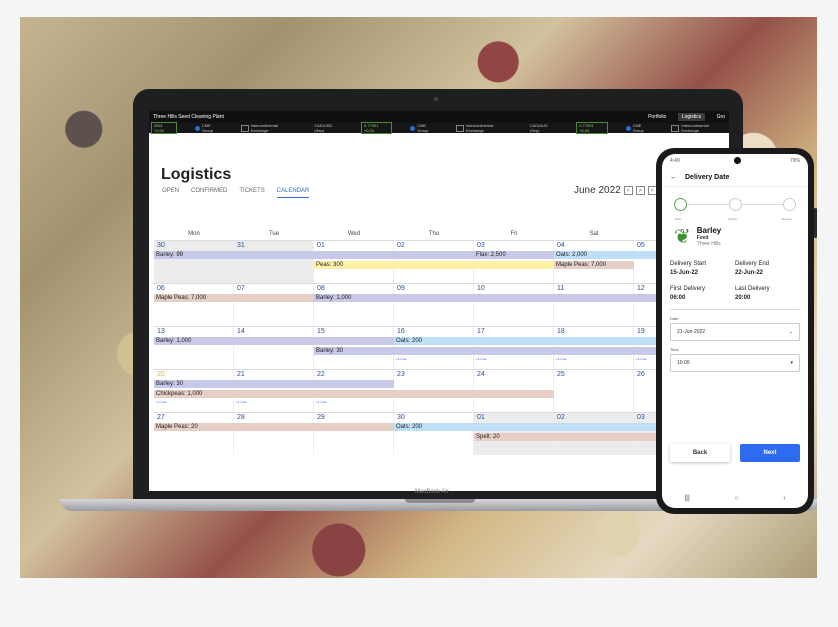  I want to click on calendar-day: 07, so click(274, 305).